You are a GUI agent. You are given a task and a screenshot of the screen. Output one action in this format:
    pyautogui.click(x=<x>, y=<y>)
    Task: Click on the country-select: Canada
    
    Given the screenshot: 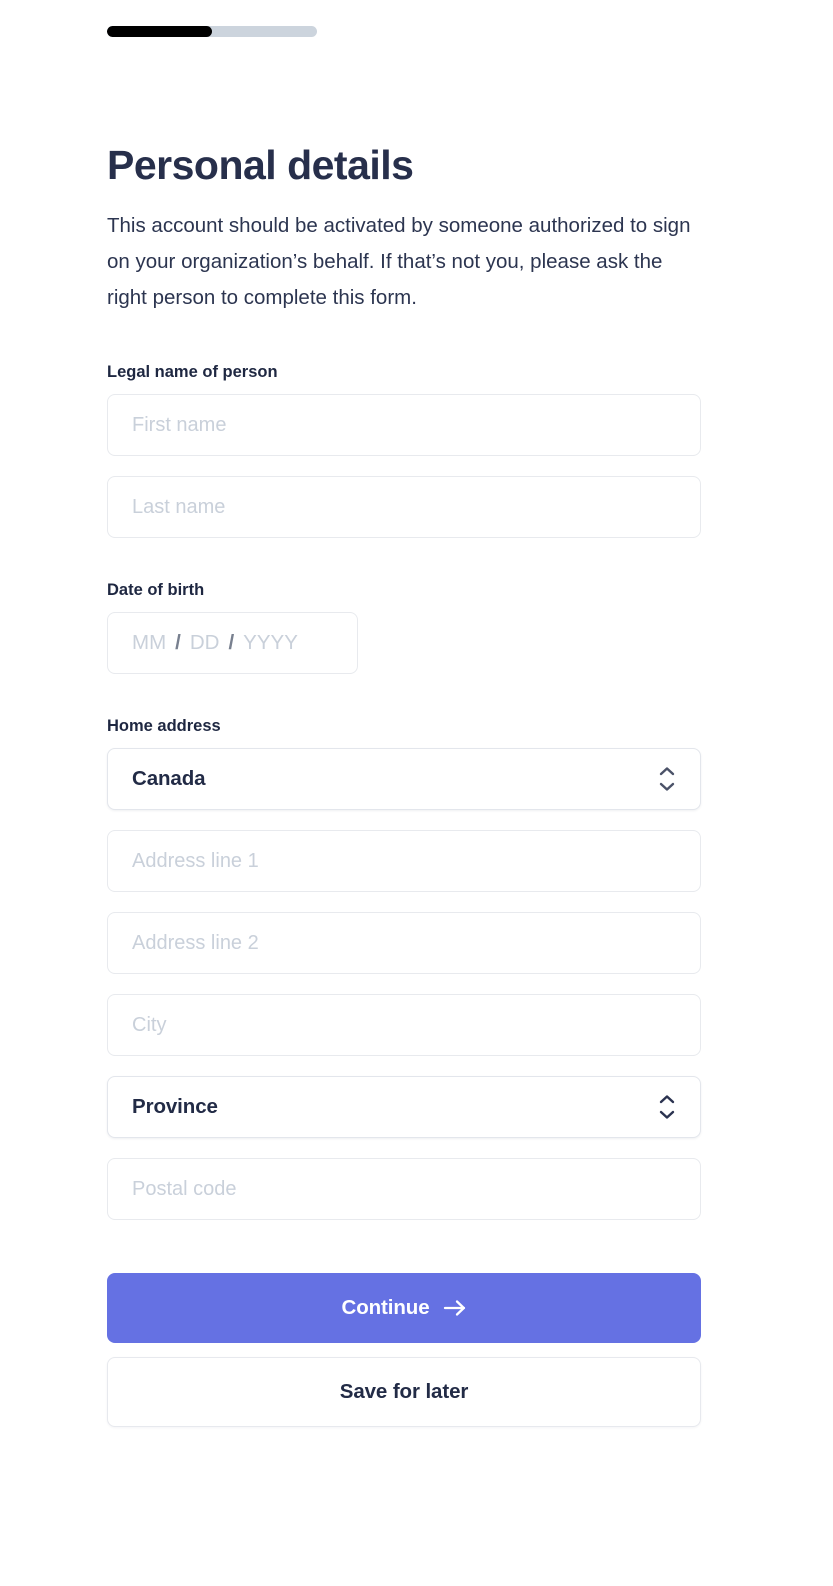 What is the action you would take?
    pyautogui.click(x=404, y=779)
    